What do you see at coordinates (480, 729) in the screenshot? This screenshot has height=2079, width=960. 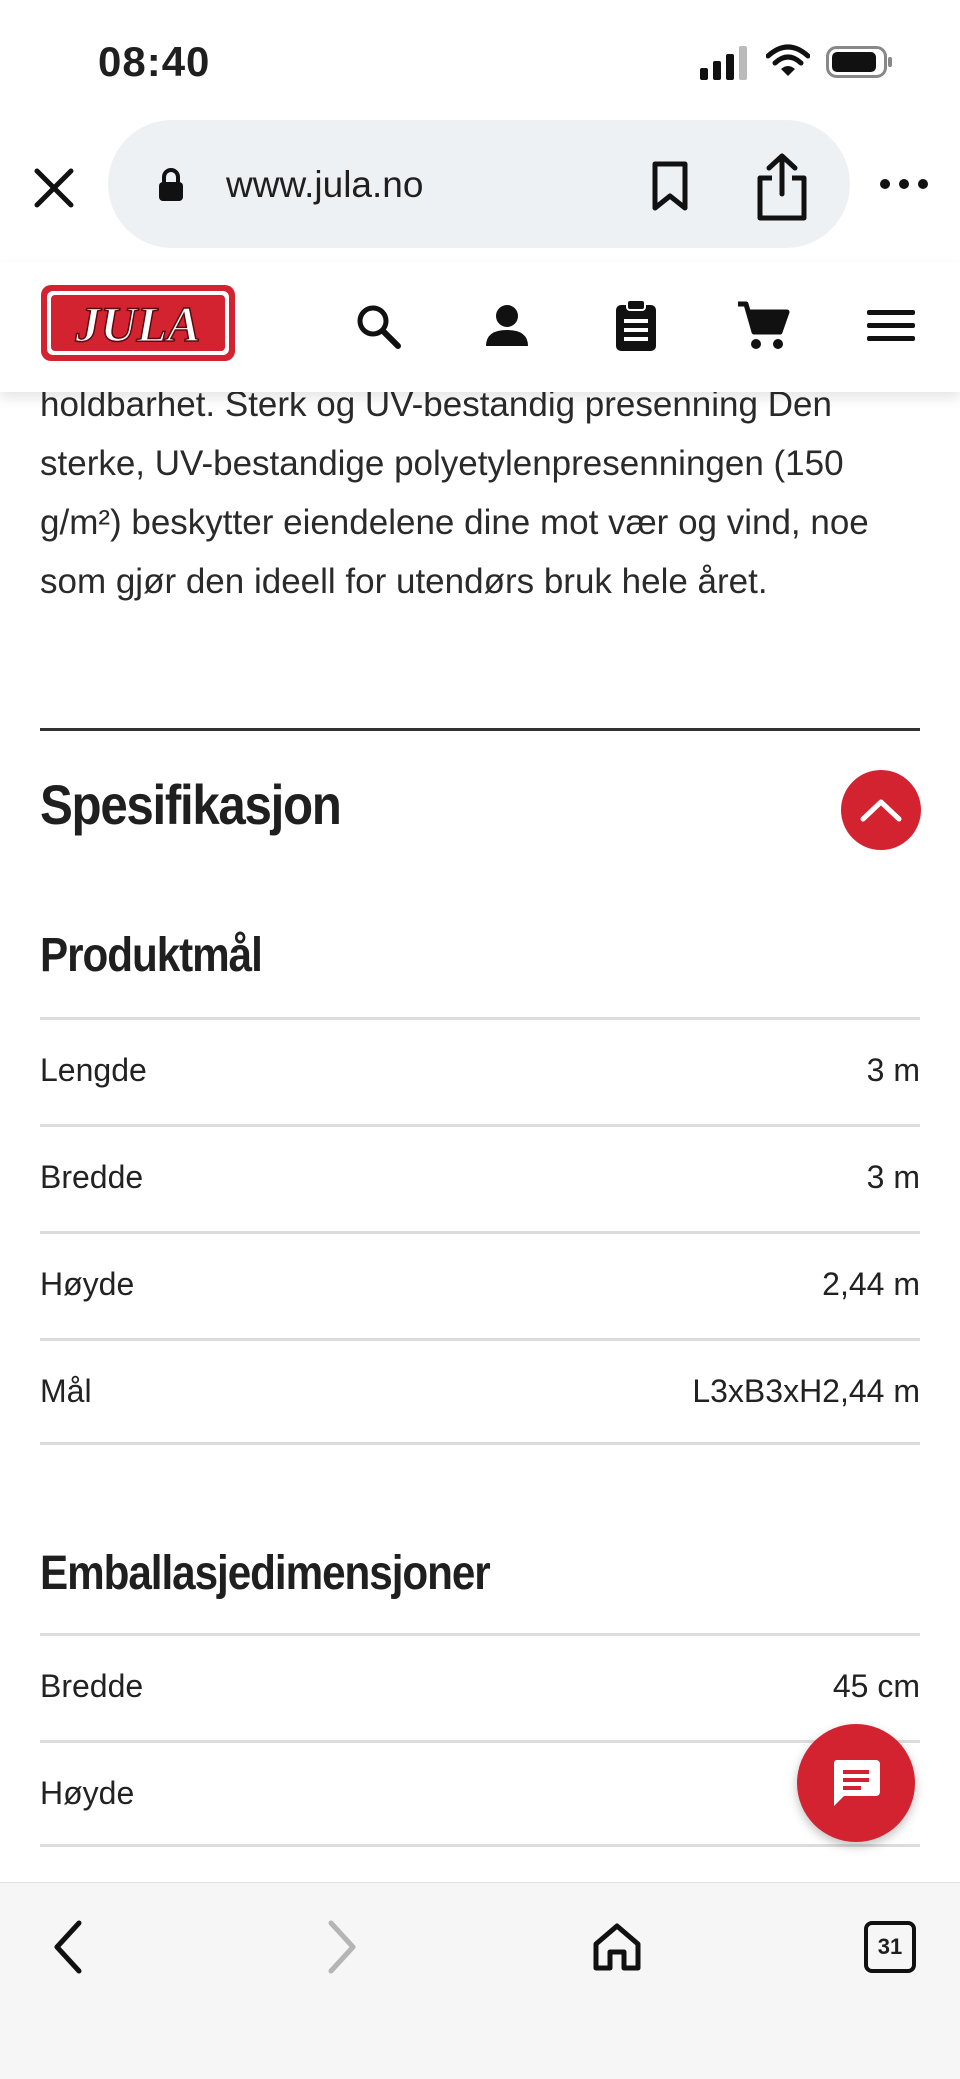 I see `section-divider` at bounding box center [480, 729].